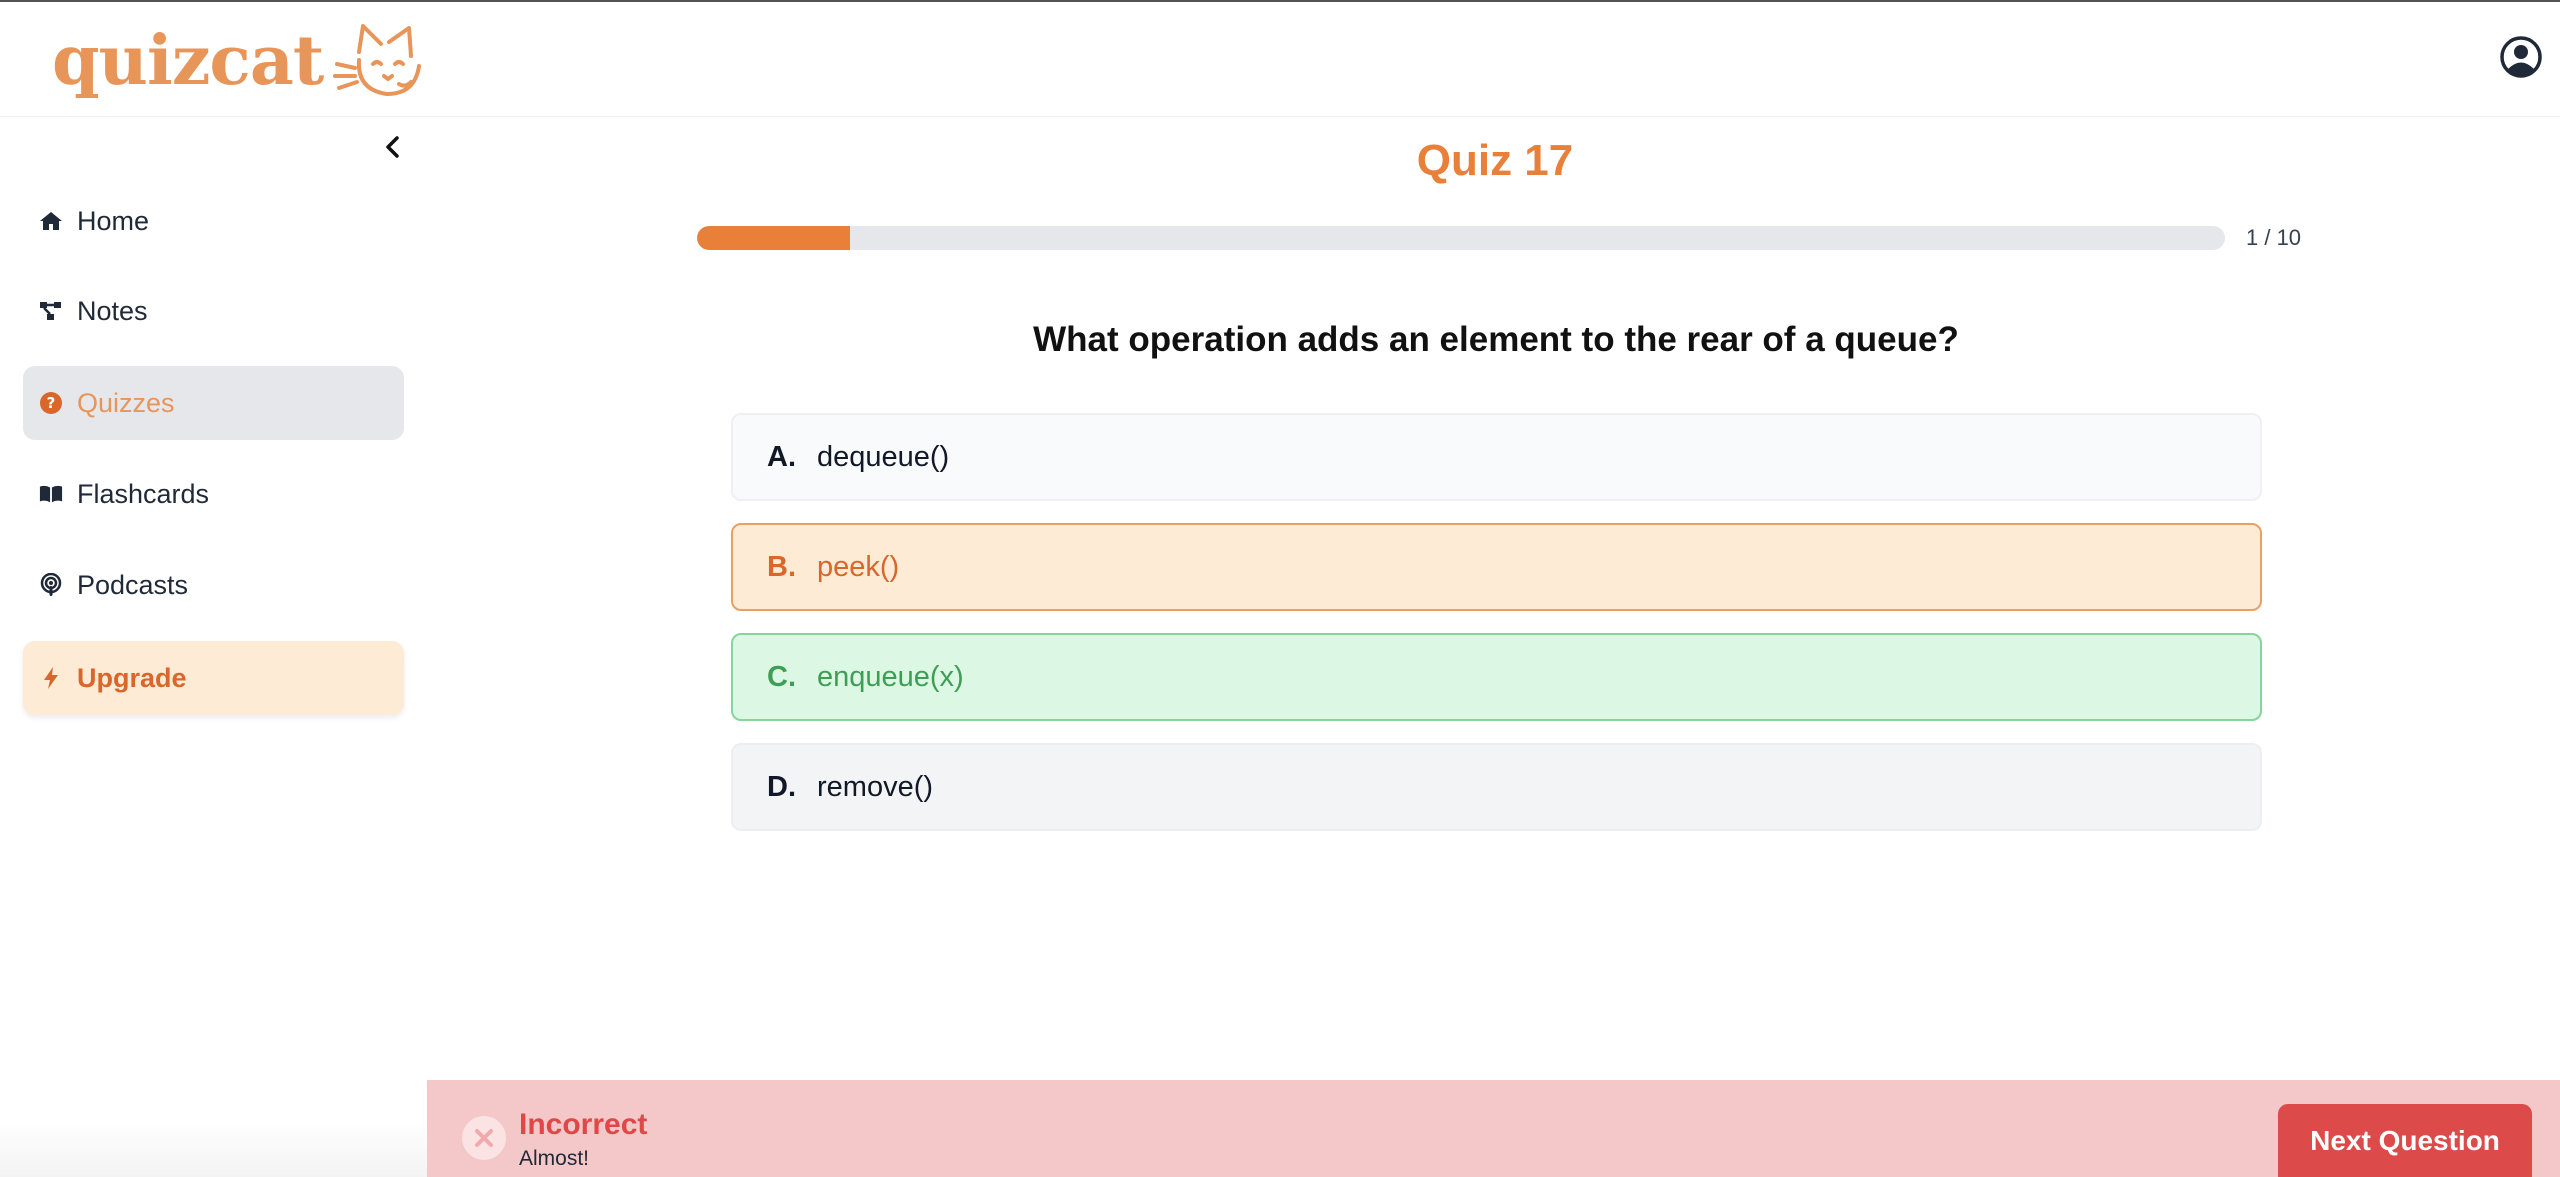 The image size is (2560, 1177). I want to click on quizcat-logo: quizcat, so click(240, 61).